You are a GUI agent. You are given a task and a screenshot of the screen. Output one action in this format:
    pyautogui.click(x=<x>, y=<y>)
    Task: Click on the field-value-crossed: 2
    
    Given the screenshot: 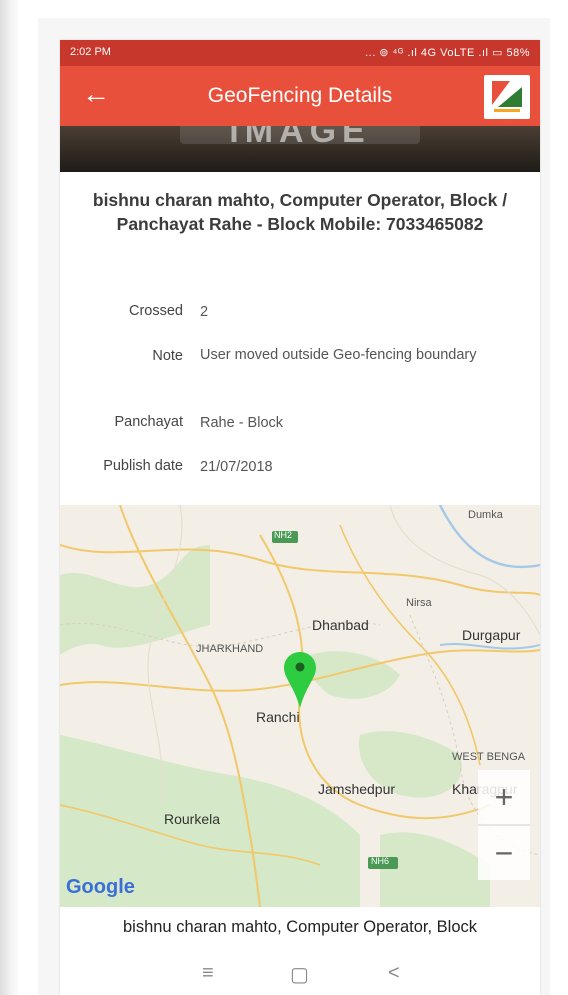 What is the action you would take?
    pyautogui.click(x=204, y=312)
    